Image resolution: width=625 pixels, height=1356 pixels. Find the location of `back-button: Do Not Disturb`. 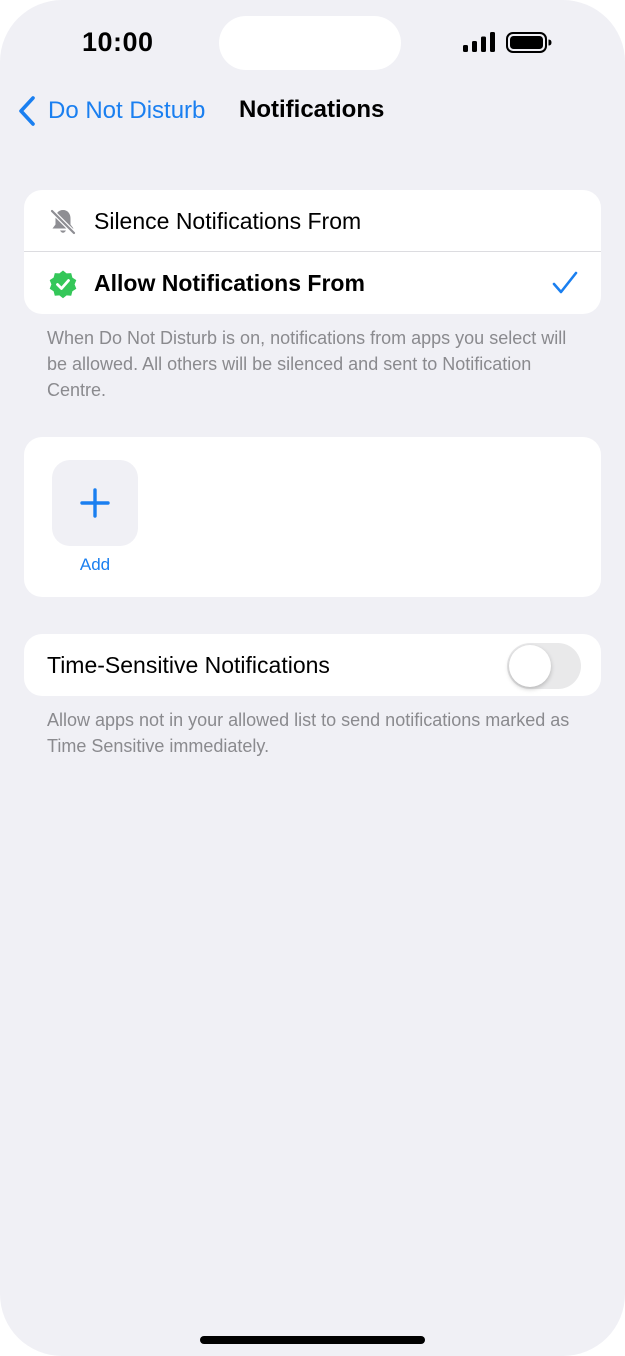

back-button: Do Not Disturb is located at coordinates (110, 111).